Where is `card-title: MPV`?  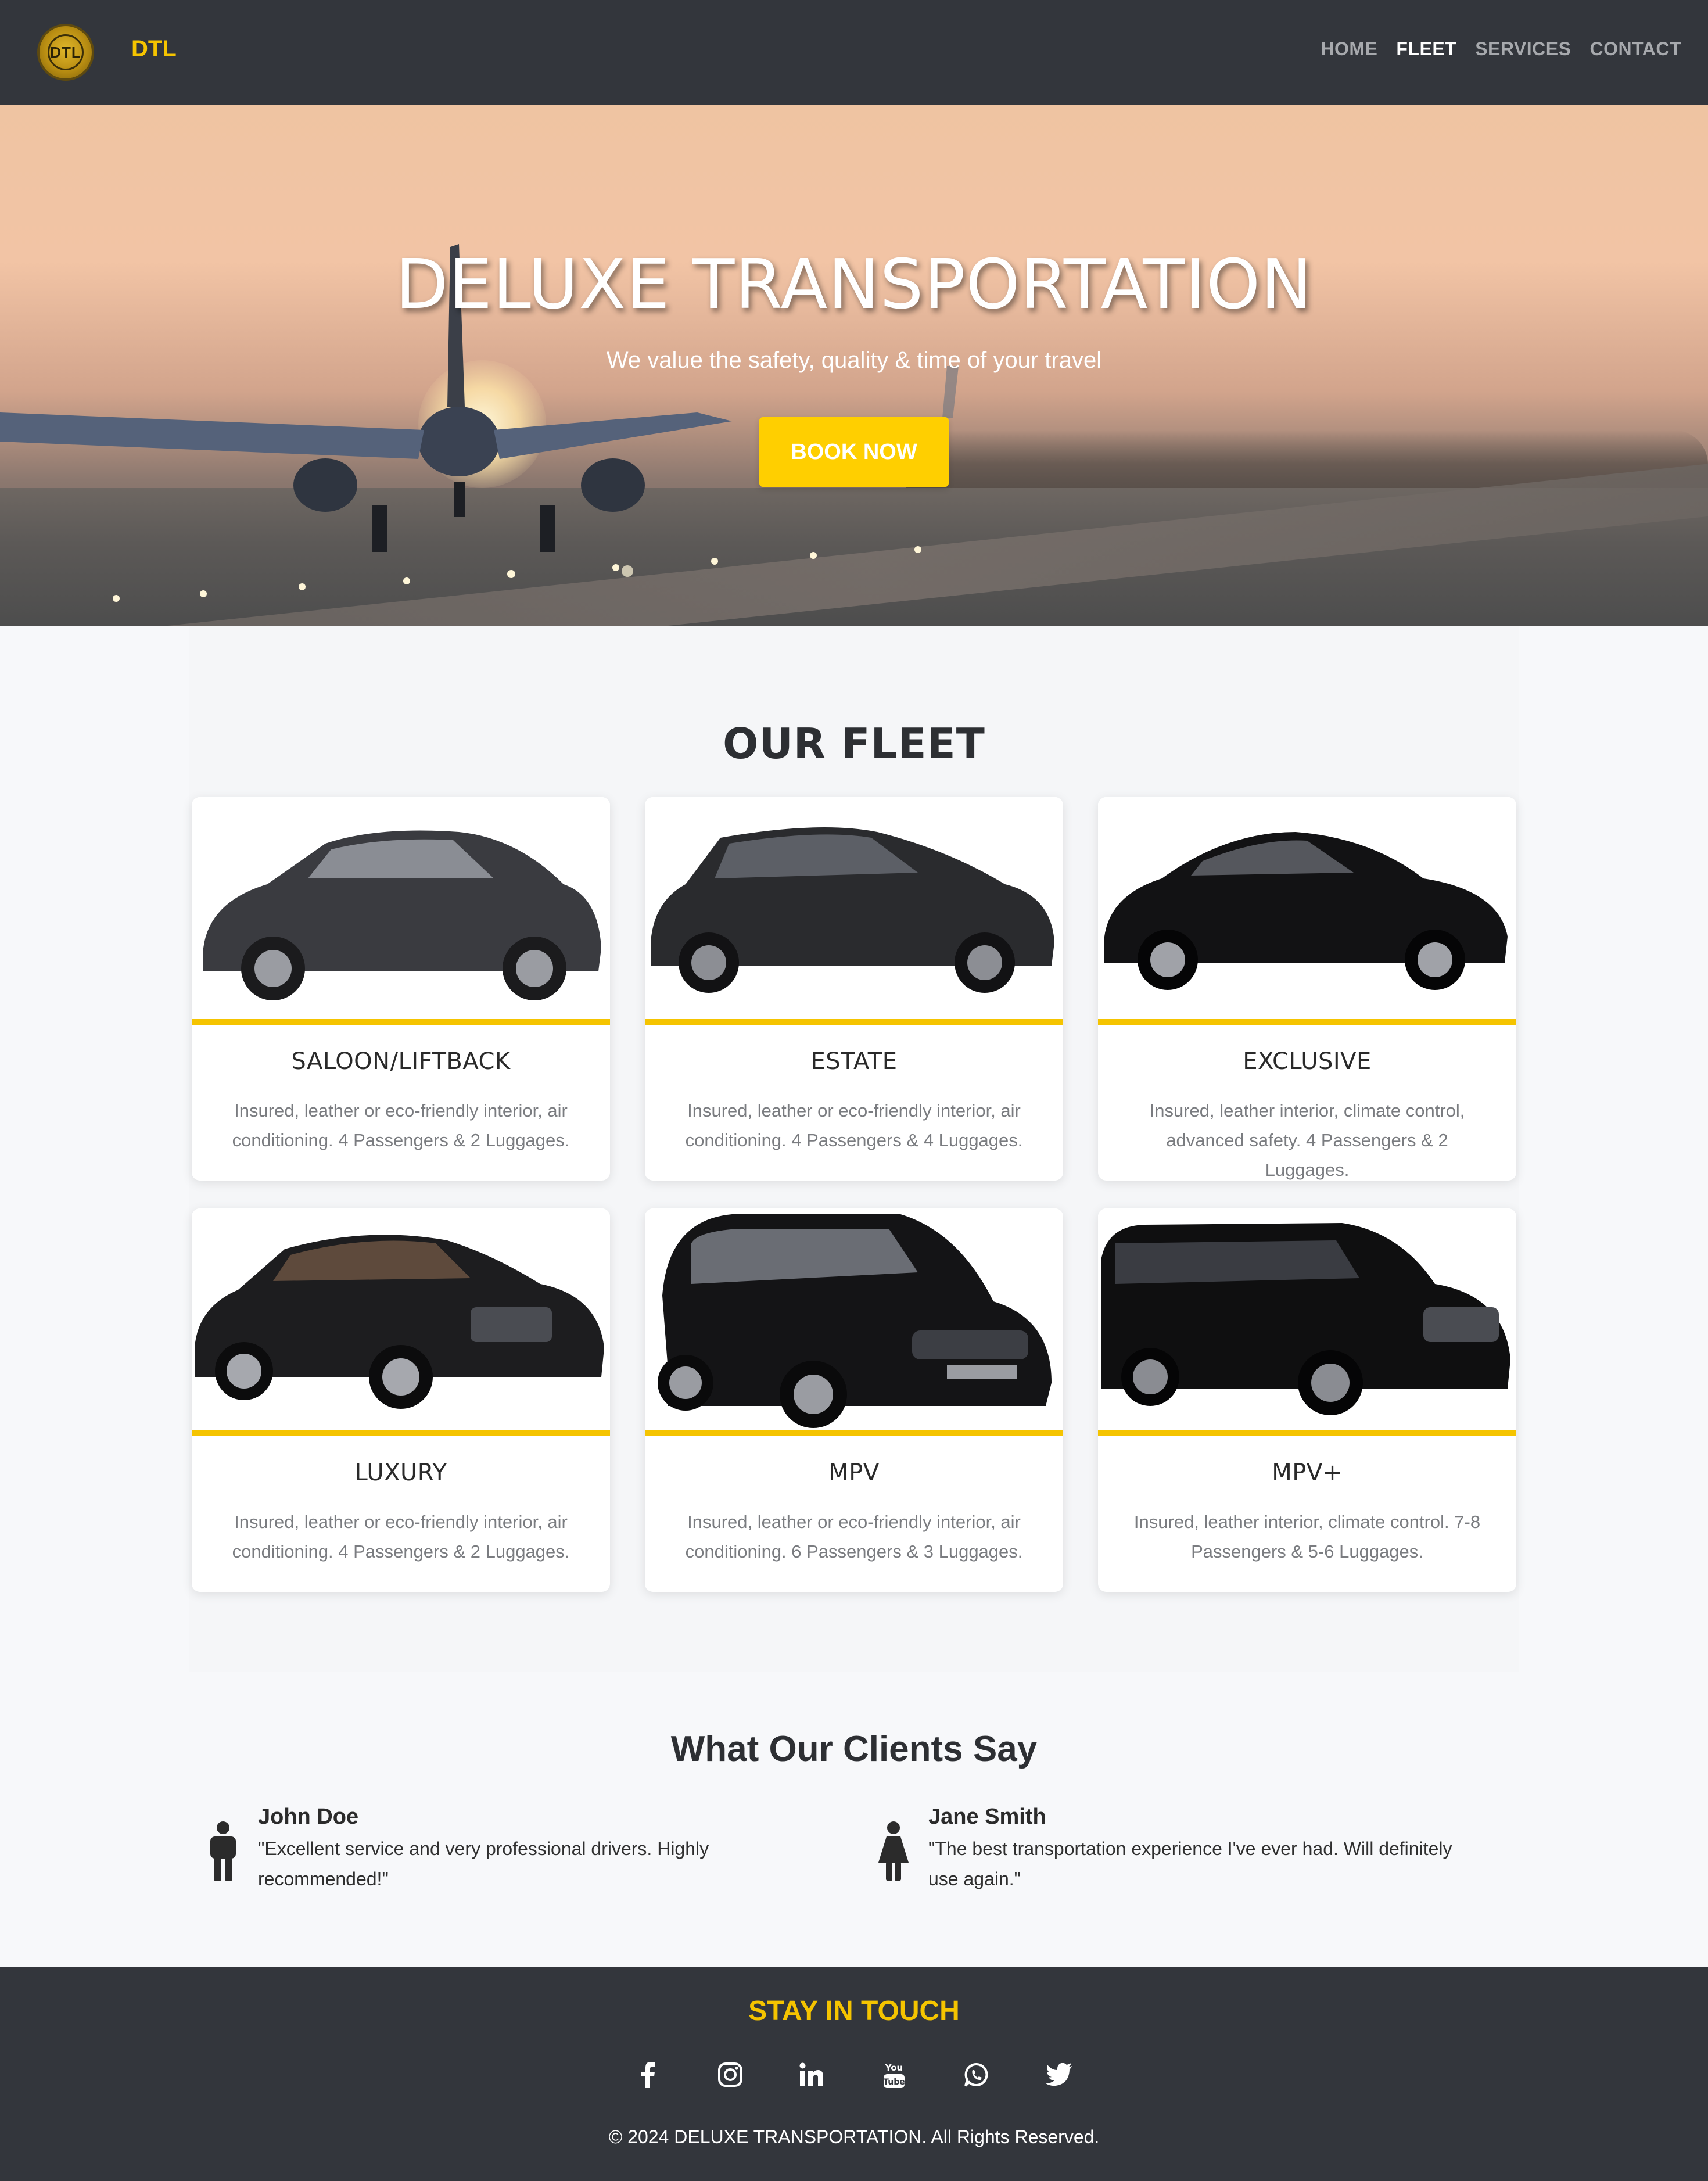 card-title: MPV is located at coordinates (854, 1473).